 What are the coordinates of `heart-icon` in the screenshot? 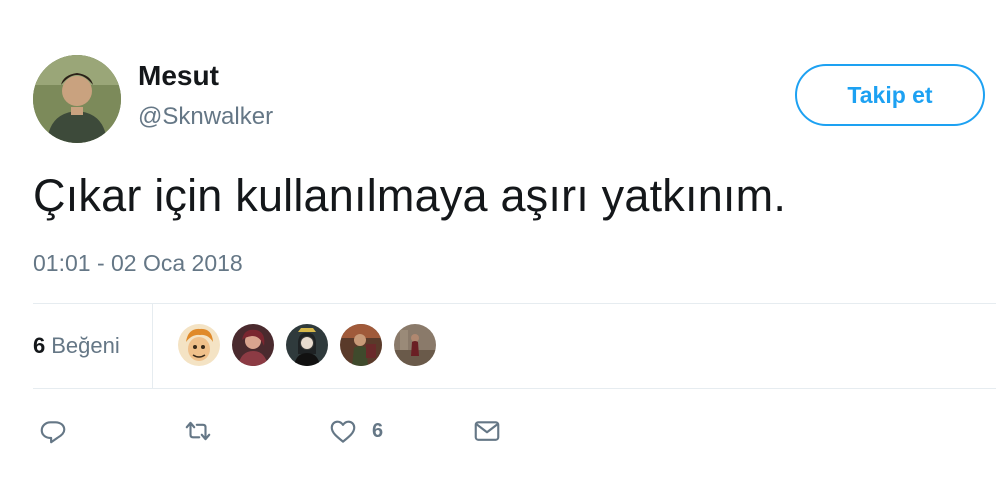 It's located at (343, 431).